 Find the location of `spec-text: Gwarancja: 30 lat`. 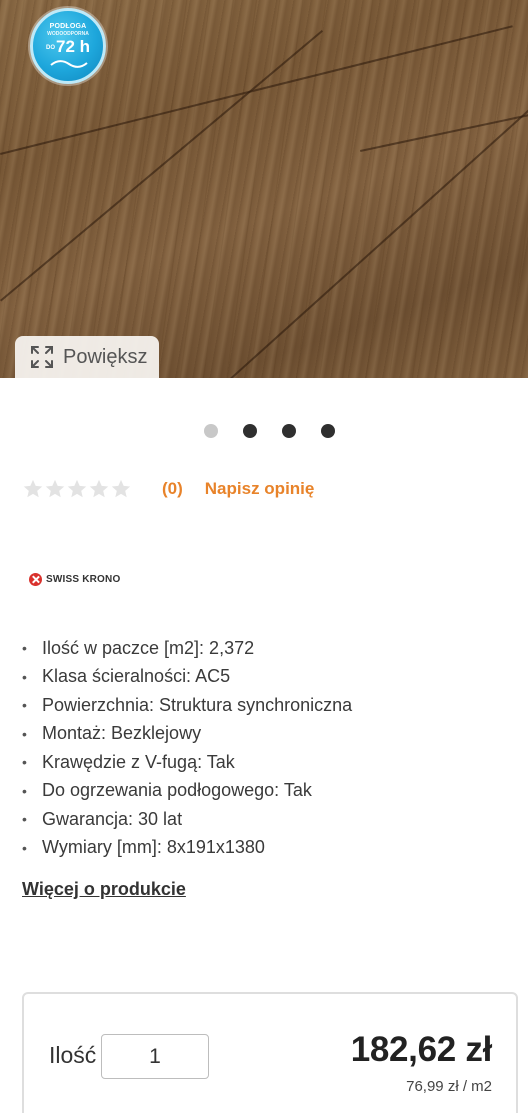

spec-text: Gwarancja: 30 lat is located at coordinates (112, 818).